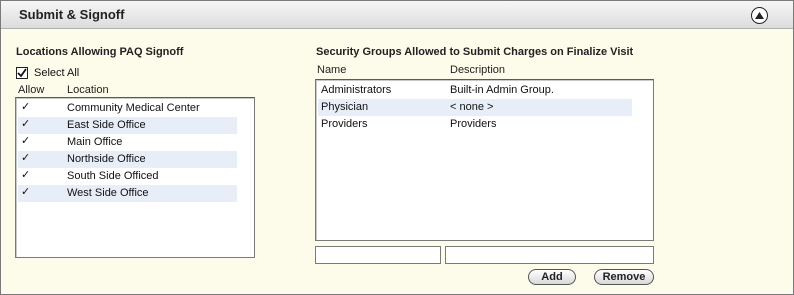 The height and width of the screenshot is (295, 794). I want to click on location-row: ✓ West Side Office, so click(127, 193).